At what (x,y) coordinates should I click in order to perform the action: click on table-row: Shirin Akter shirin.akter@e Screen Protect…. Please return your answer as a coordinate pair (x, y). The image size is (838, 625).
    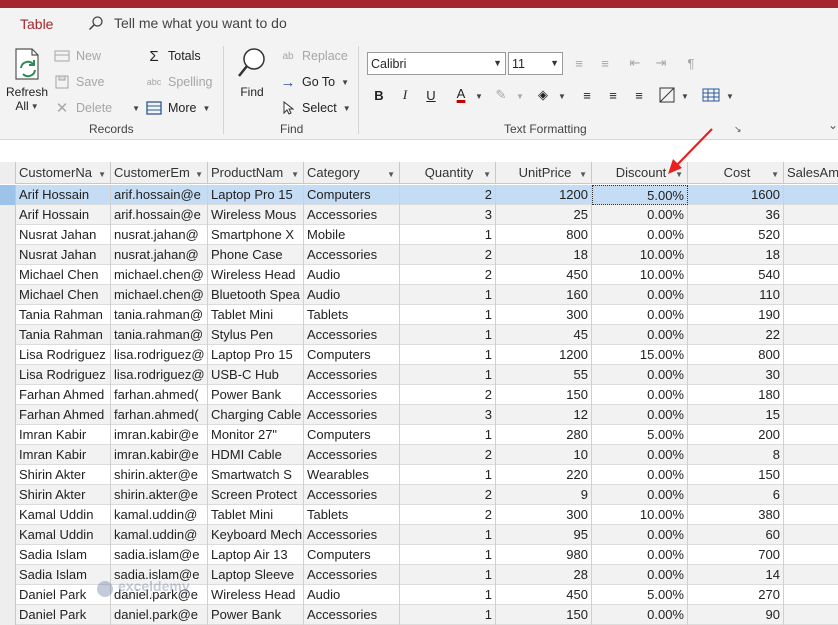
    Looking at the image, I should click on (419, 495).